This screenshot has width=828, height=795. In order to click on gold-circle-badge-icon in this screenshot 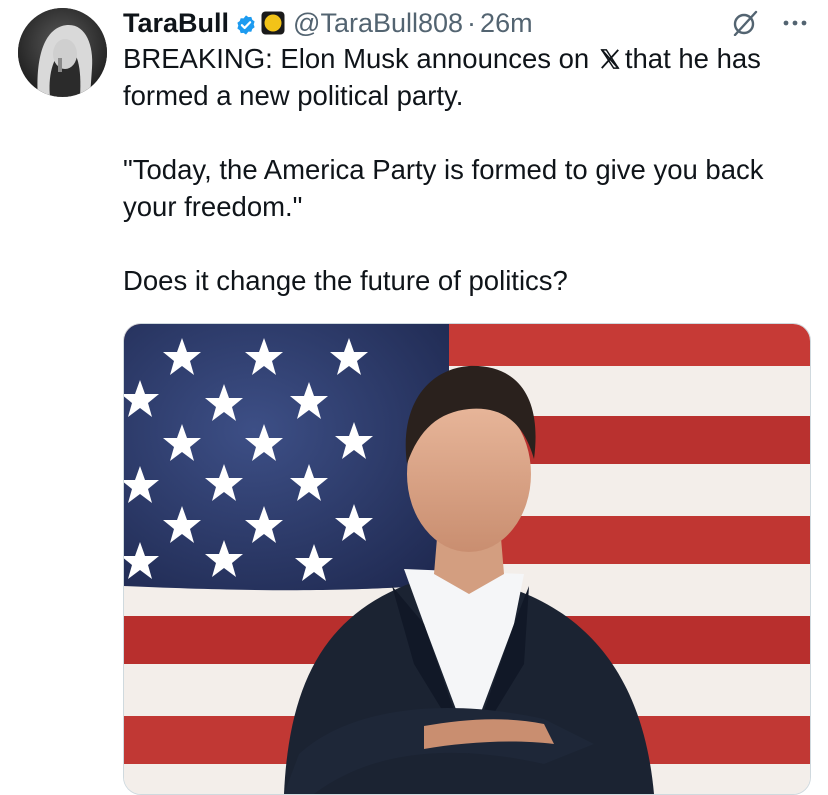, I will do `click(273, 23)`.